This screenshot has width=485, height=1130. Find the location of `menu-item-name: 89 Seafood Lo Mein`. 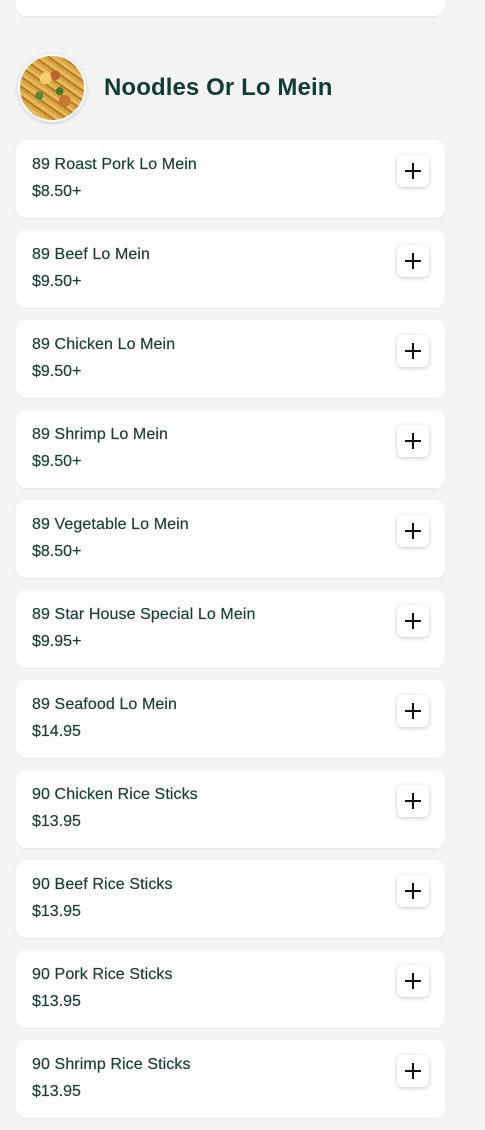

menu-item-name: 89 Seafood Lo Mein is located at coordinates (105, 704).